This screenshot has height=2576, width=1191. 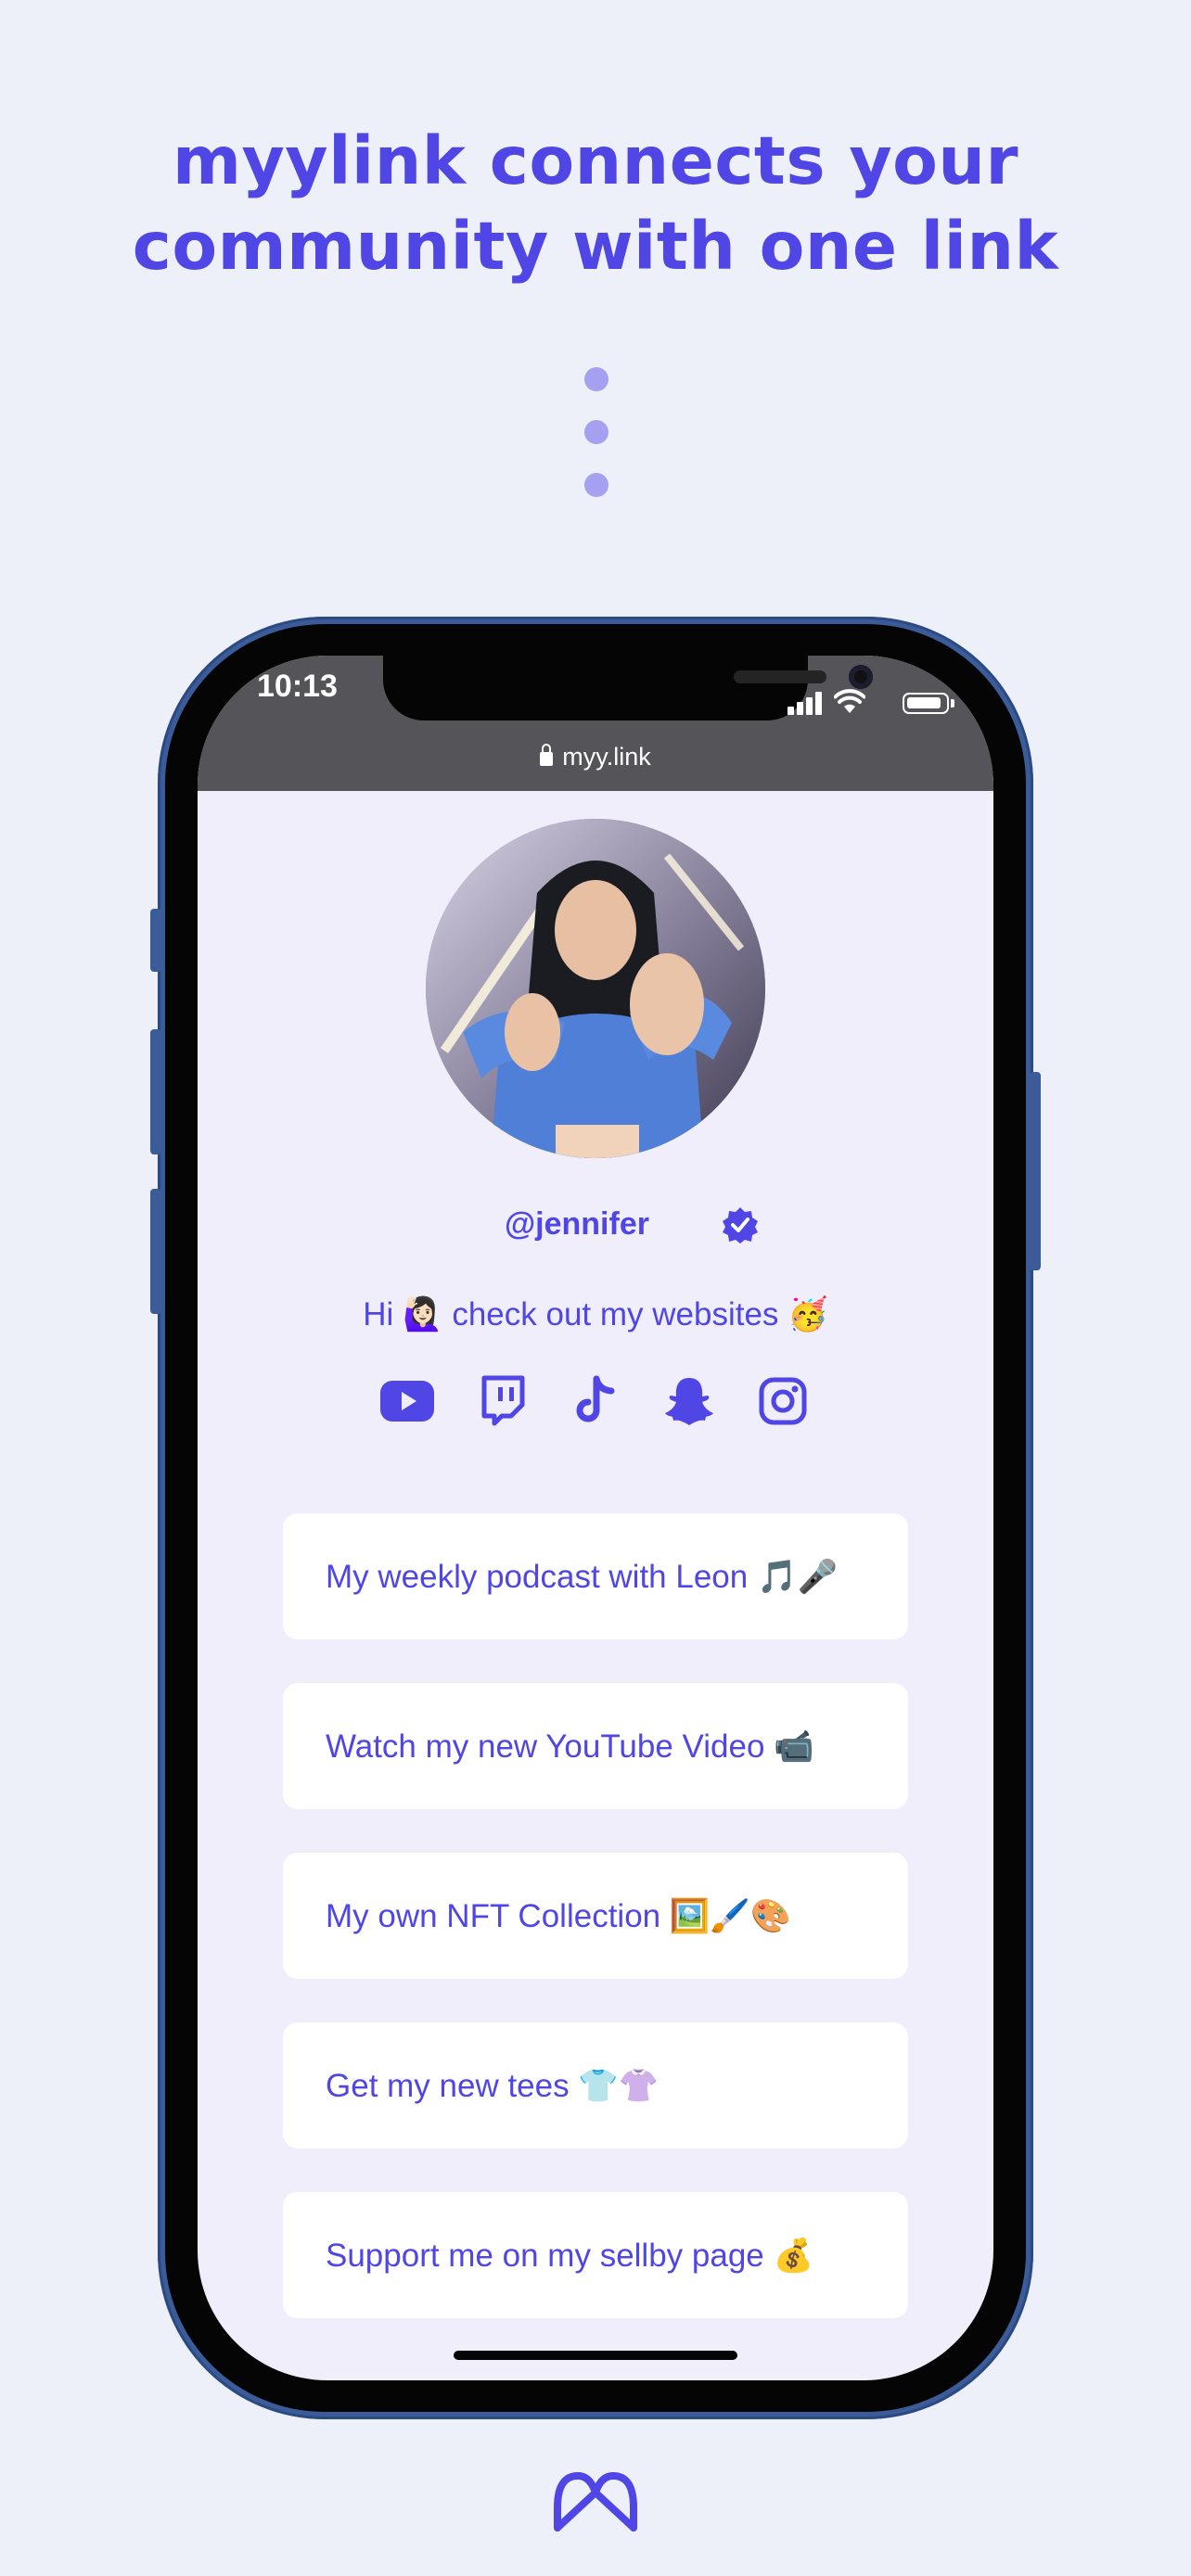 What do you see at coordinates (595, 160) in the screenshot?
I see `headline-line-1: myylink connects your` at bounding box center [595, 160].